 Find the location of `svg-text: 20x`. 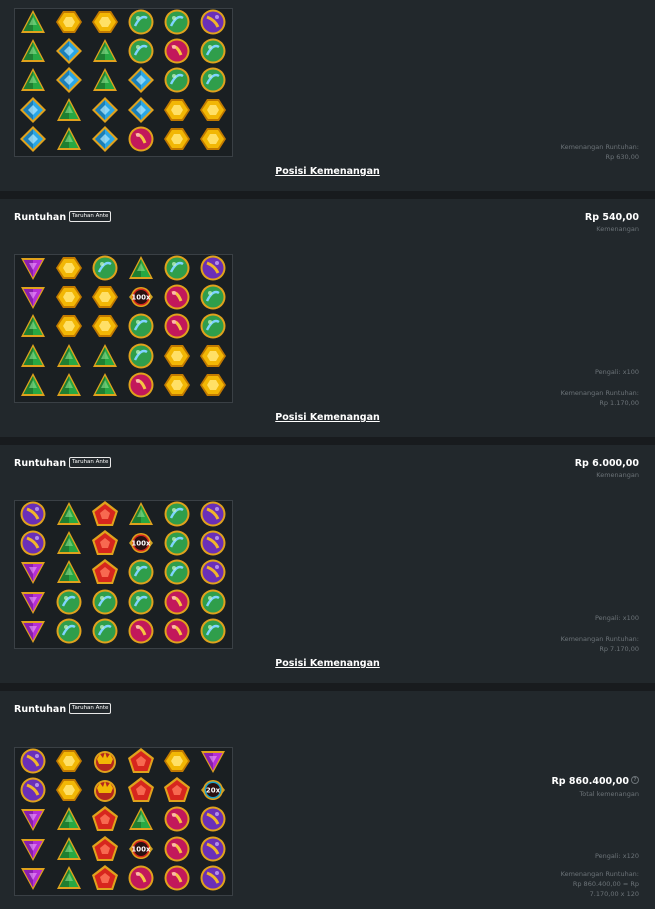

svg-text: 20x is located at coordinates (213, 791).